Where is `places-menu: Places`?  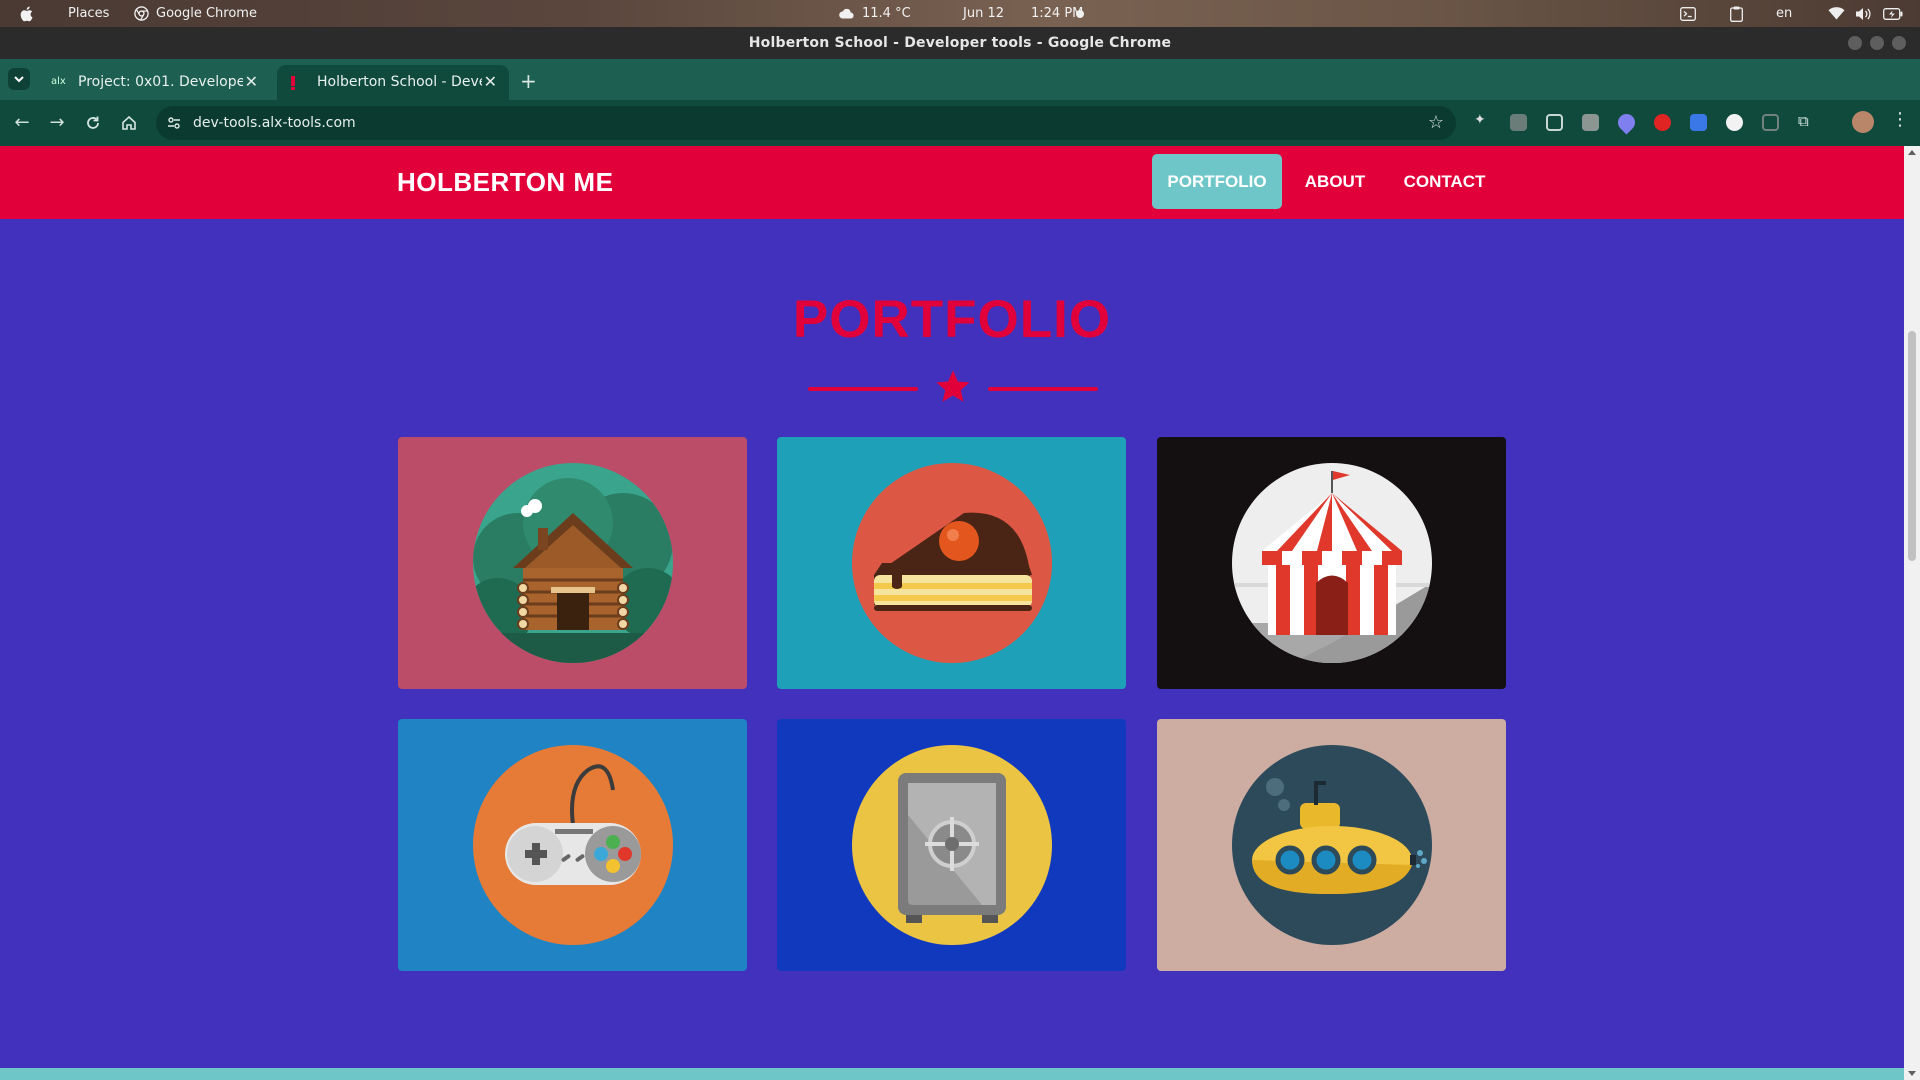
places-menu: Places is located at coordinates (88, 13).